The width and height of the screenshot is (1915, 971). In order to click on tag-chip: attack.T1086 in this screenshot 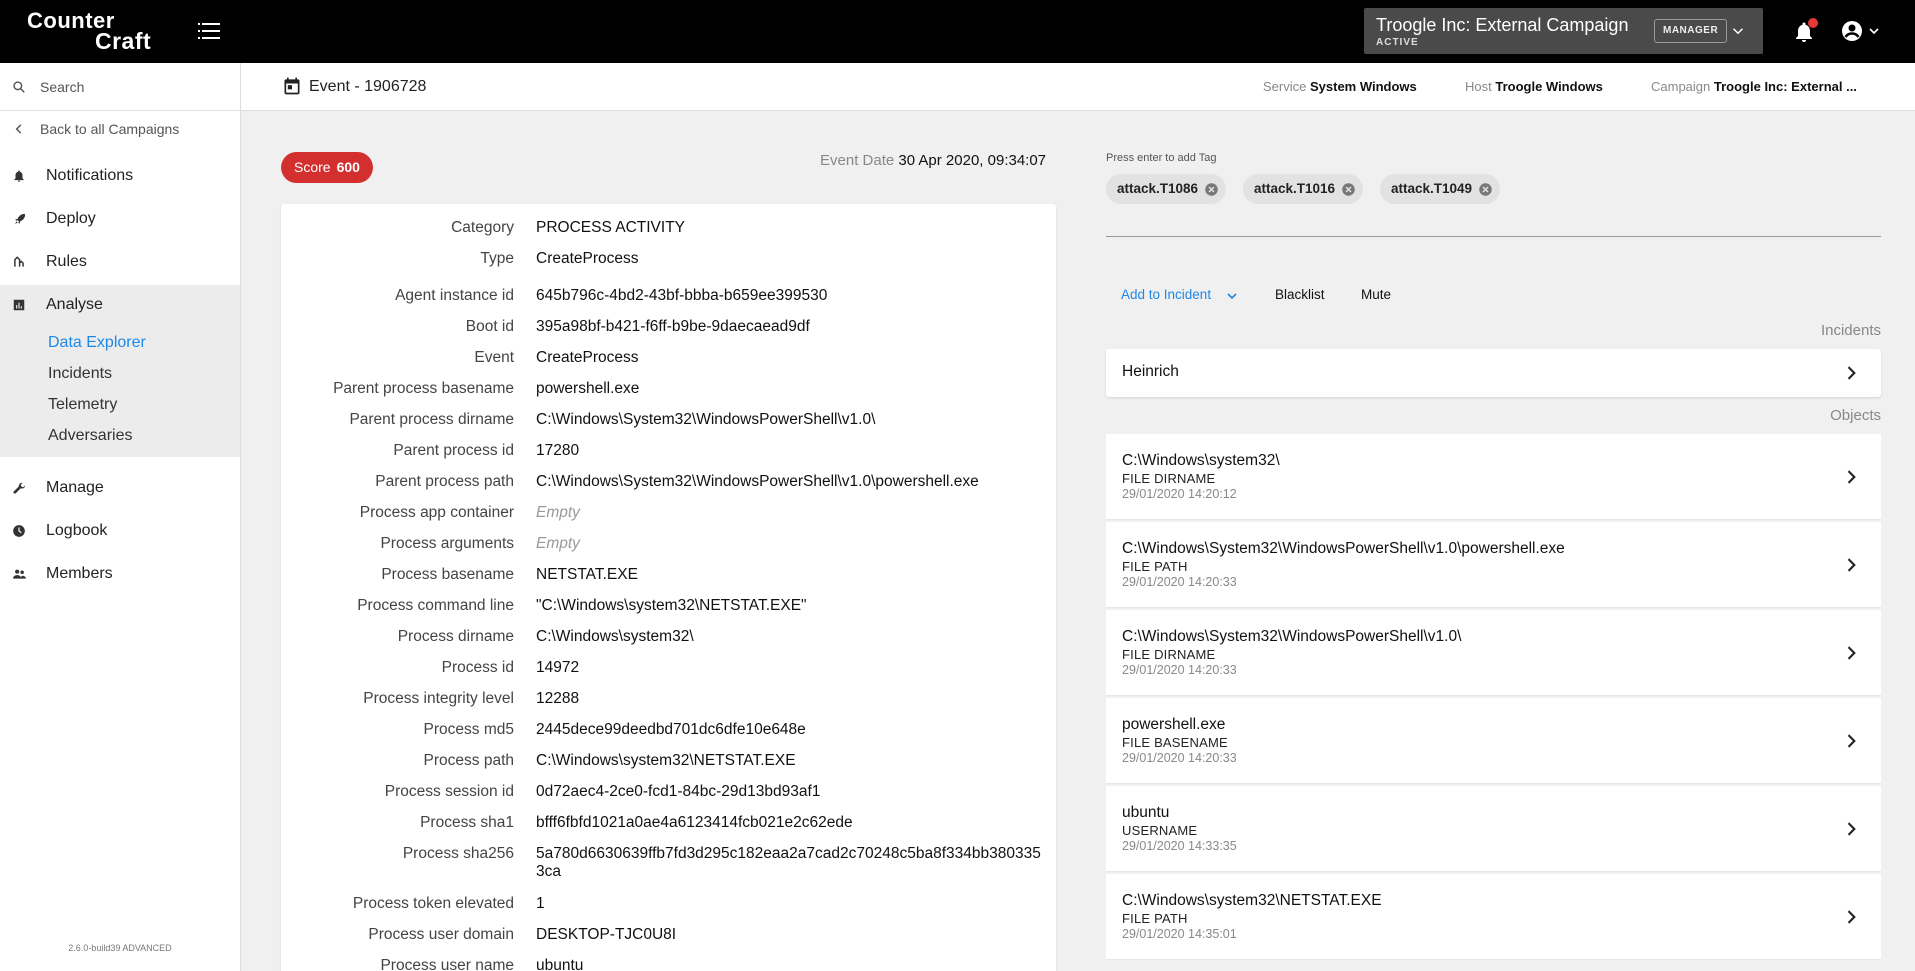, I will do `click(1166, 189)`.